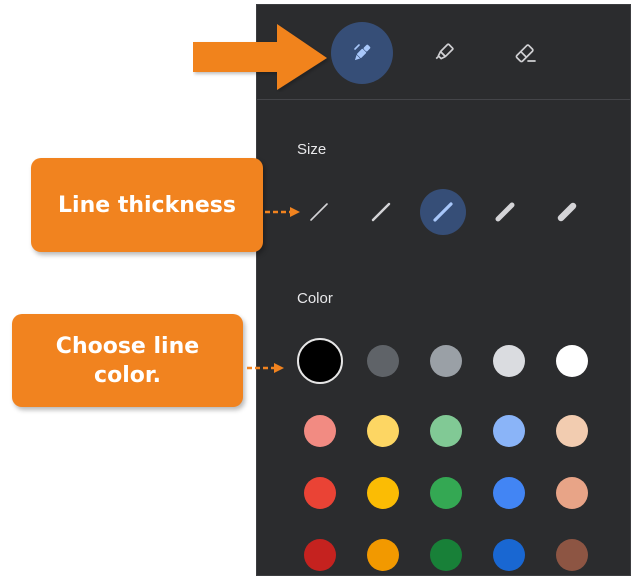 The height and width of the screenshot is (581, 642). I want to click on pointer-arrow-icon, so click(260, 57).